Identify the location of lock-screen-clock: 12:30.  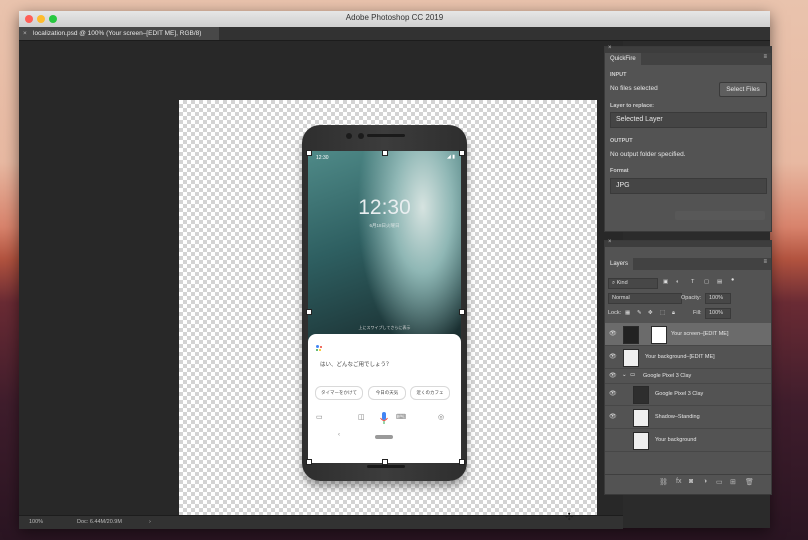
(384, 207).